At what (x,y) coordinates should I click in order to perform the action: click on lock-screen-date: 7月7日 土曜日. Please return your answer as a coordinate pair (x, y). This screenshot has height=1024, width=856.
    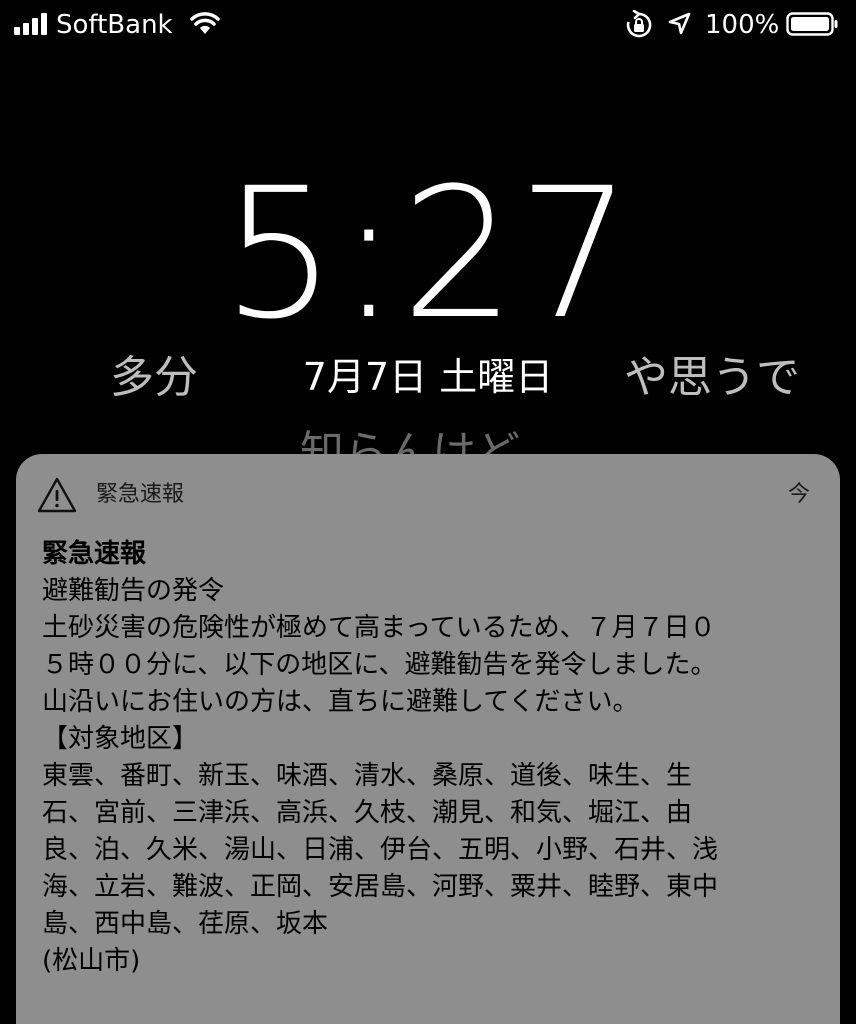
    Looking at the image, I should click on (428, 377).